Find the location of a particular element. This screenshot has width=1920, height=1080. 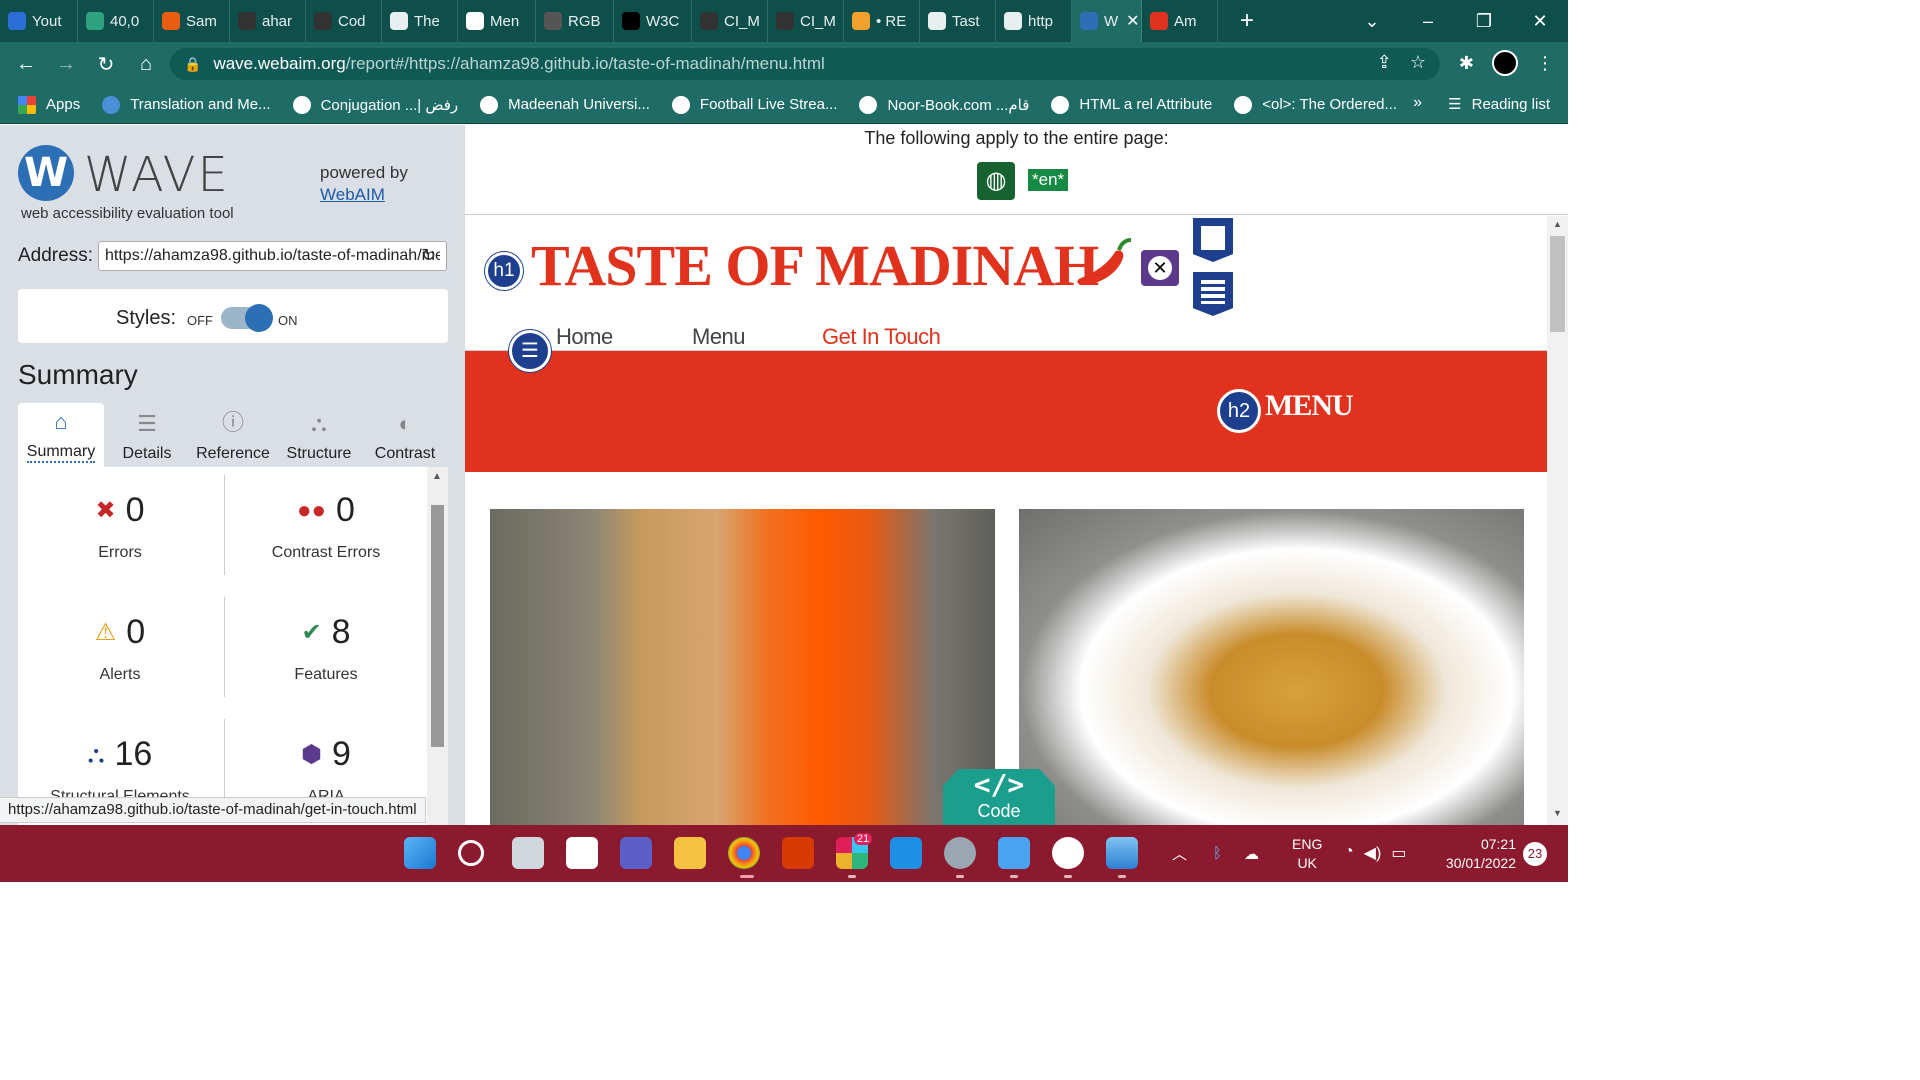

notepad-icon is located at coordinates (1014, 853).